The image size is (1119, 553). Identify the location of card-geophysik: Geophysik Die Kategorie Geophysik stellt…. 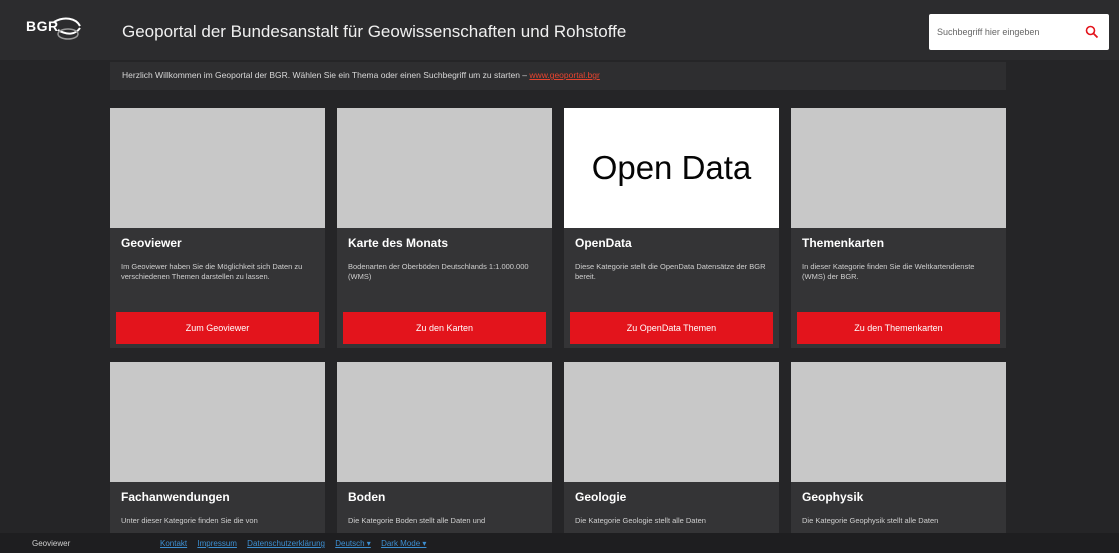
(898, 447).